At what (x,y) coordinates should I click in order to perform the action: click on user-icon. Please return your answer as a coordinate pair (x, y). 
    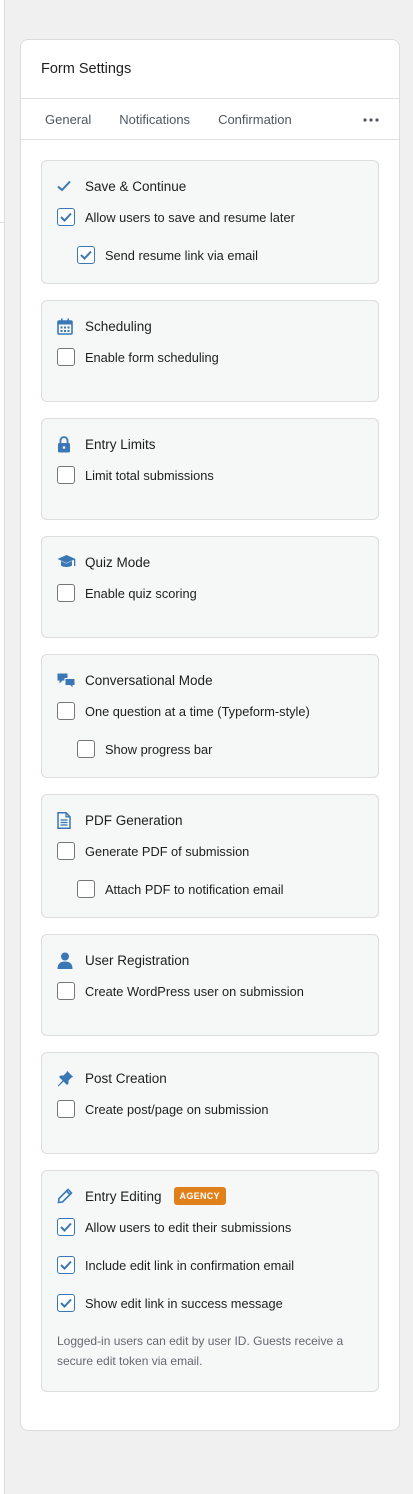
    Looking at the image, I should click on (67, 960).